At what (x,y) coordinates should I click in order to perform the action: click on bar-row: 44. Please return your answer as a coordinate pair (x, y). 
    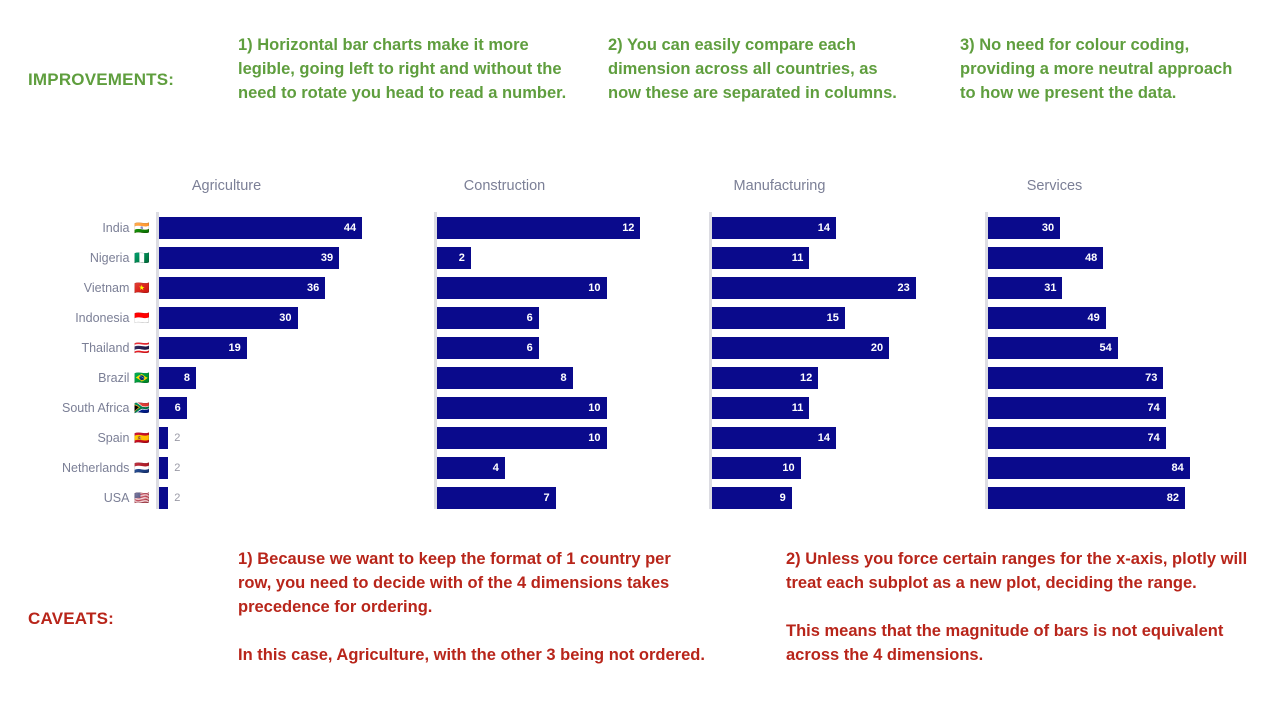
    Looking at the image, I should click on (267, 228).